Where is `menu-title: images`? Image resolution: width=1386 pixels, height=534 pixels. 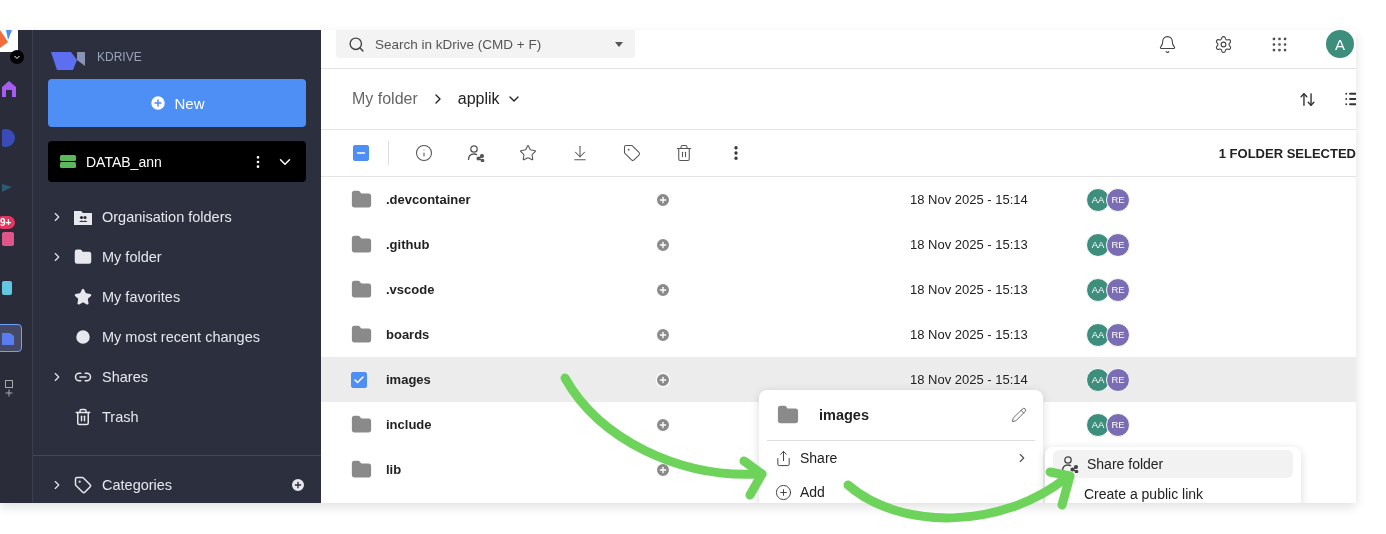 menu-title: images is located at coordinates (844, 415).